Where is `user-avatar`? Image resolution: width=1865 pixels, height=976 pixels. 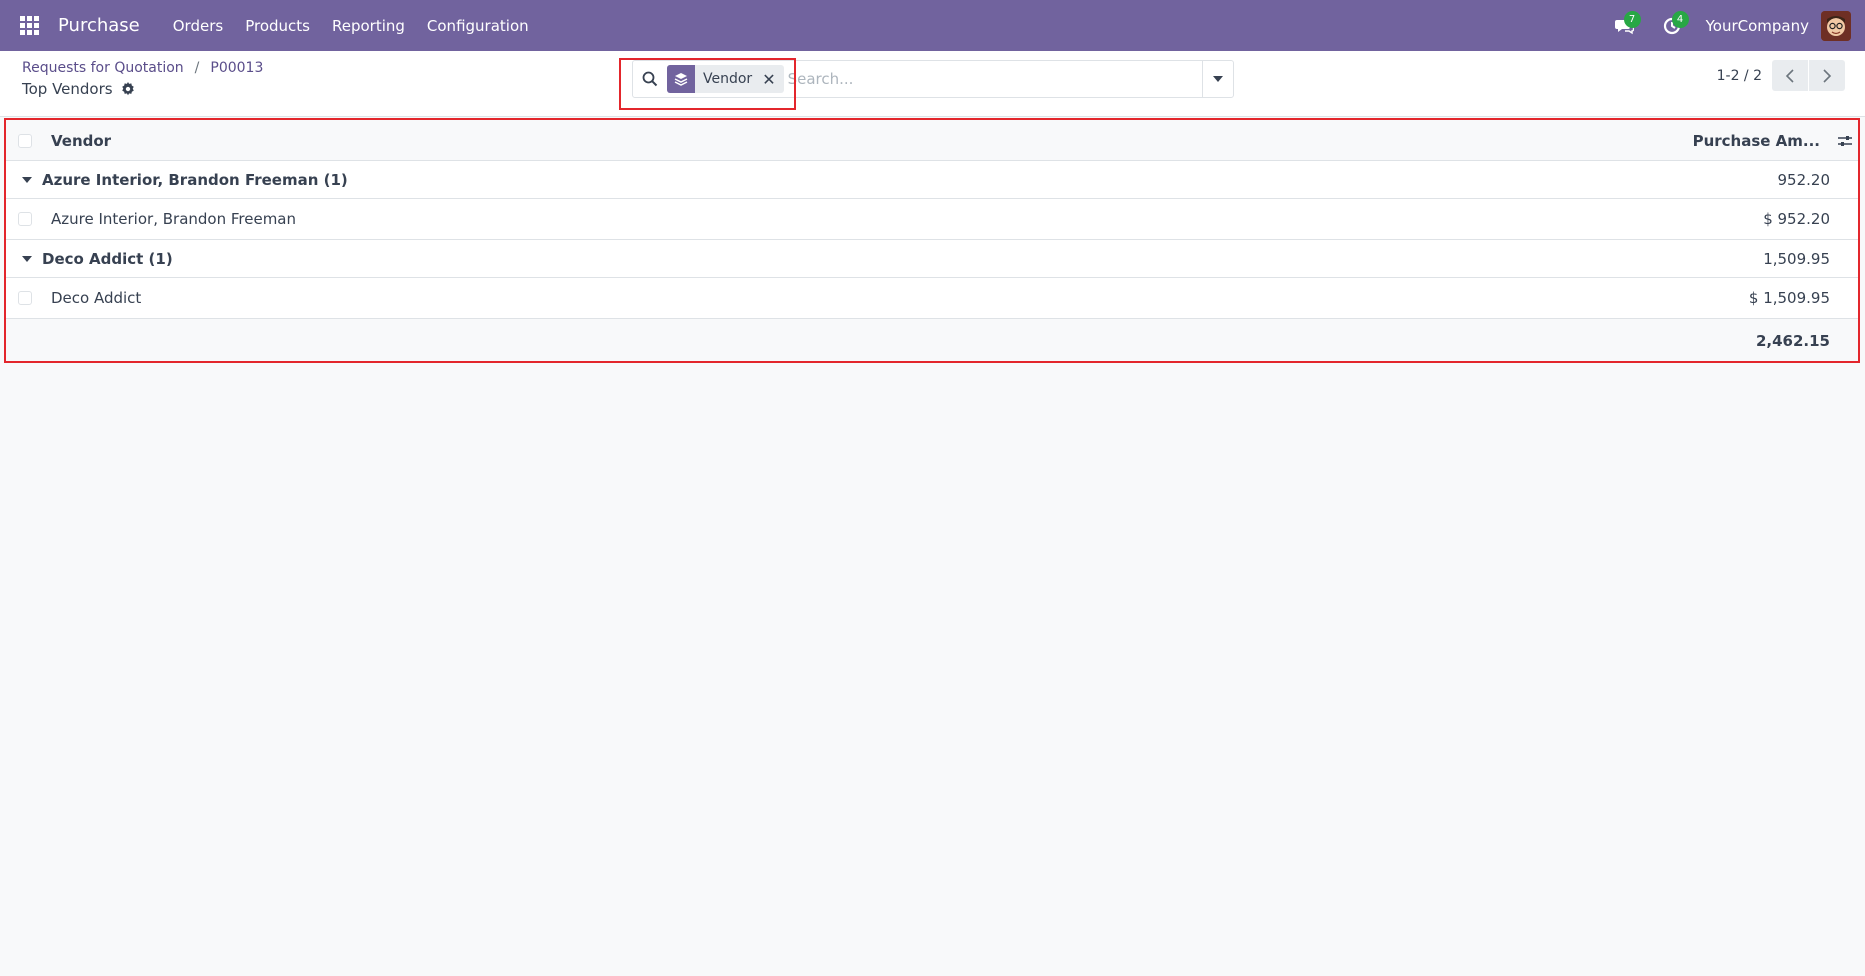 user-avatar is located at coordinates (1836, 25).